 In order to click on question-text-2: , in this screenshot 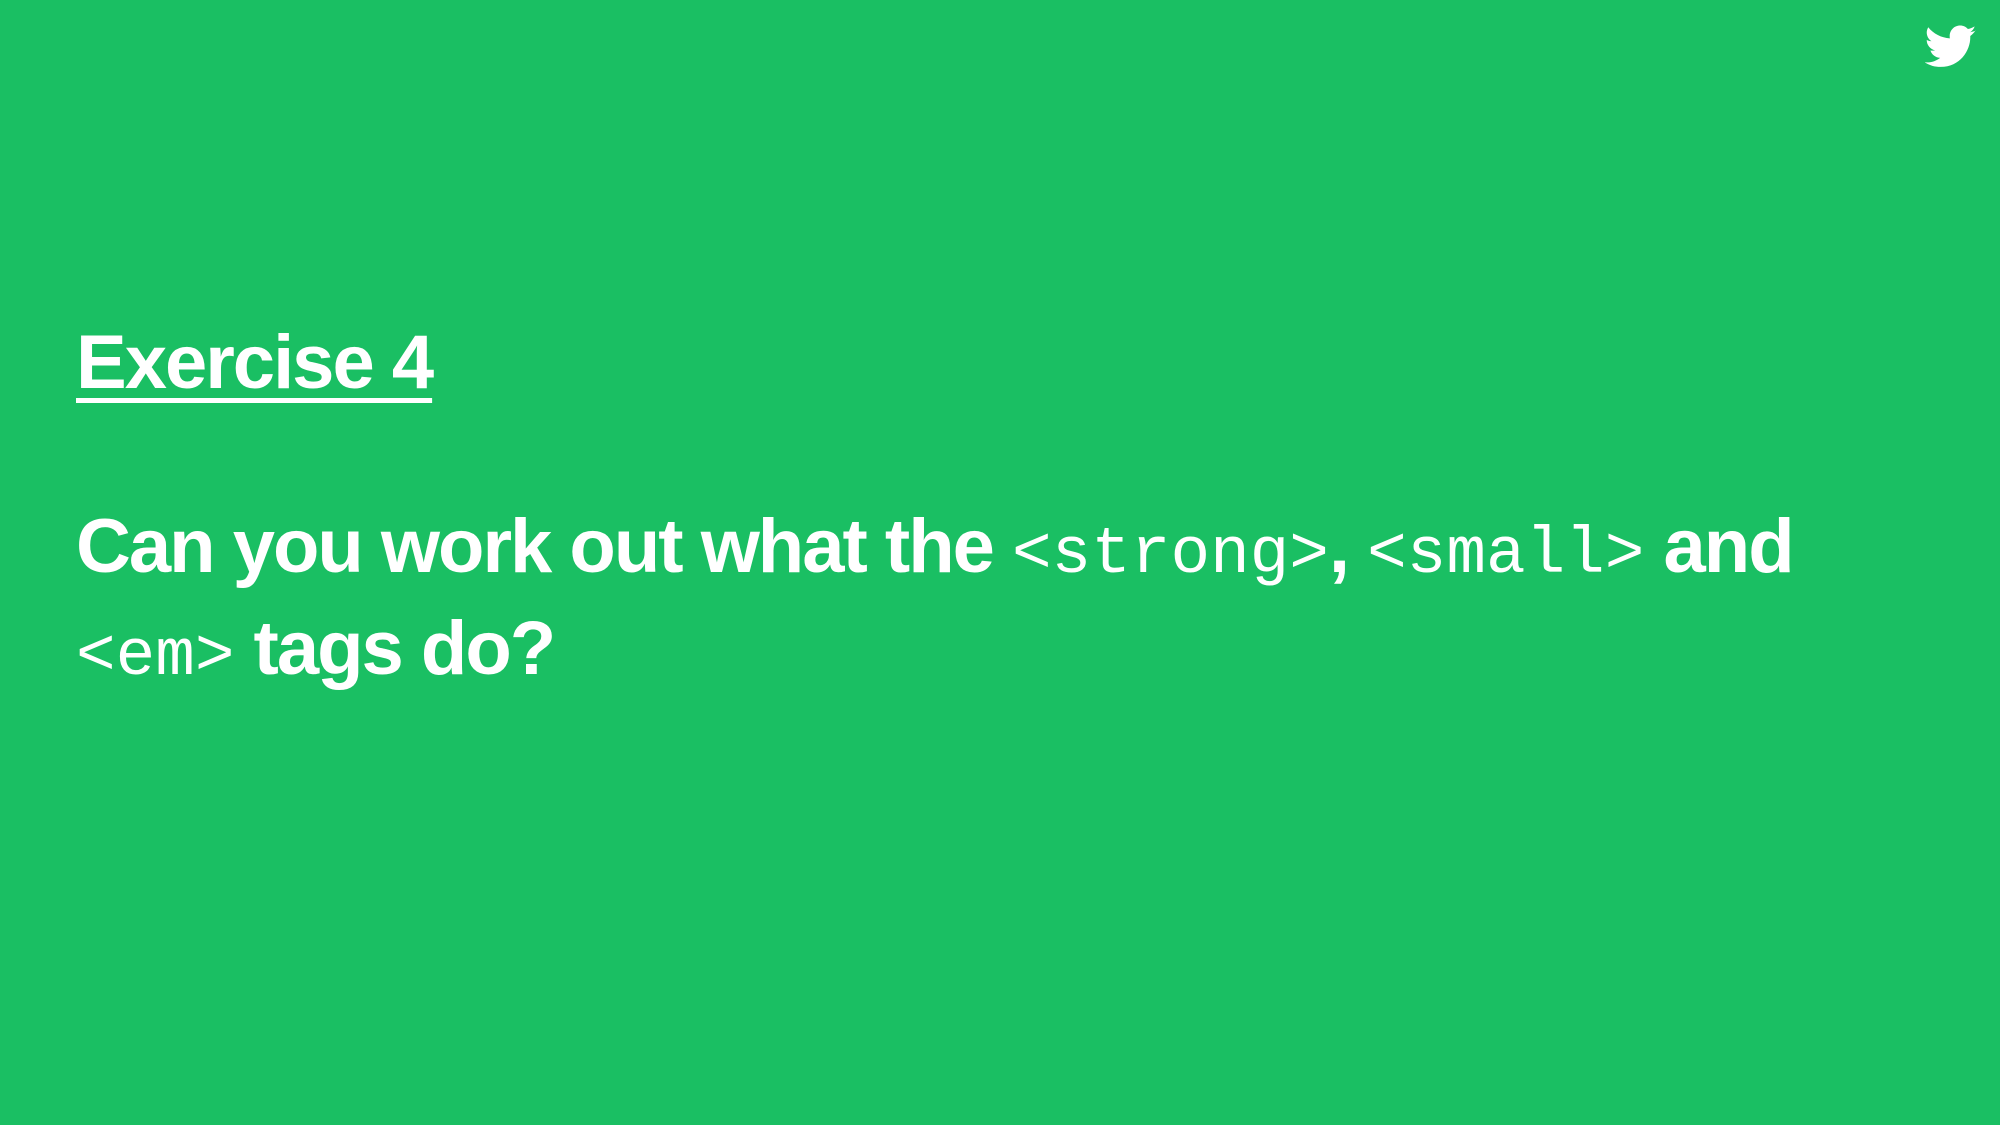, I will do `click(1348, 546)`.